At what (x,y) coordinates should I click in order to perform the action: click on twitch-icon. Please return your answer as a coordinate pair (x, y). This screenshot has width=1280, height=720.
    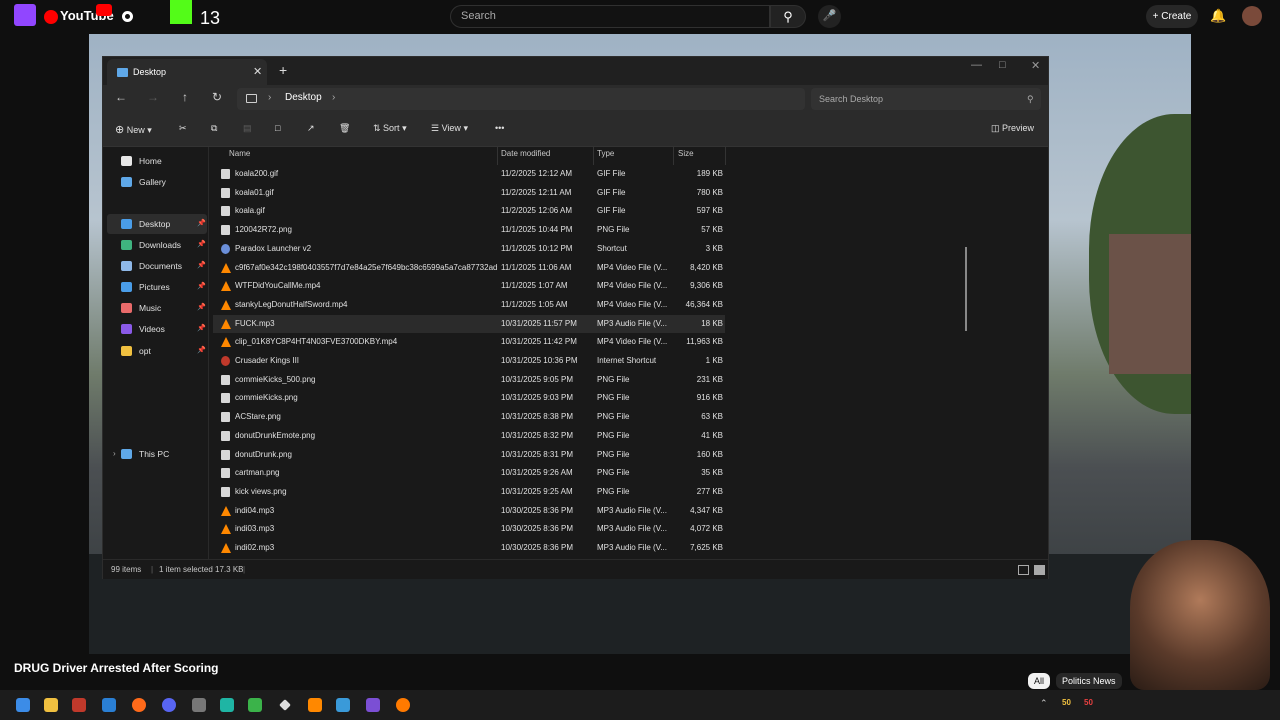
    Looking at the image, I should click on (25, 15).